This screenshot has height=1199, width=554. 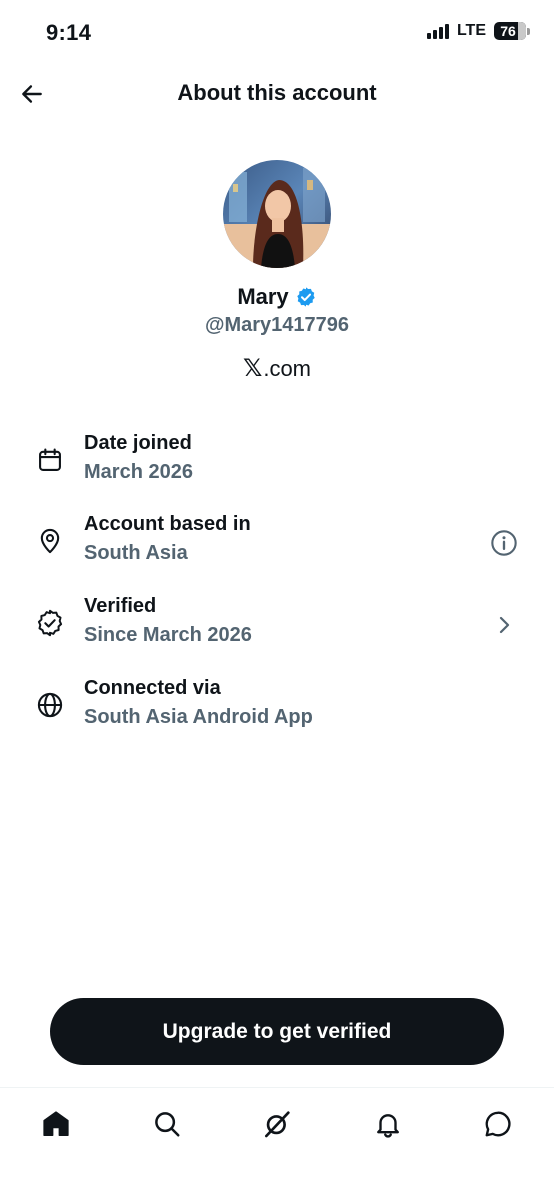 I want to click on nav-messages, so click(x=498, y=1124).